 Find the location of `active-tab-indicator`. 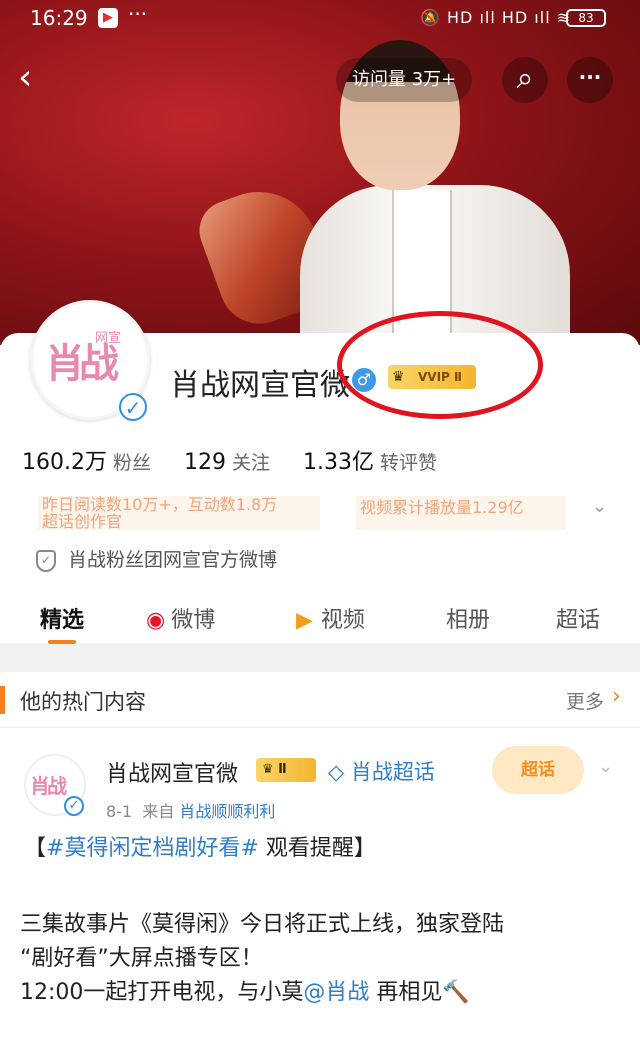

active-tab-indicator is located at coordinates (62, 642).